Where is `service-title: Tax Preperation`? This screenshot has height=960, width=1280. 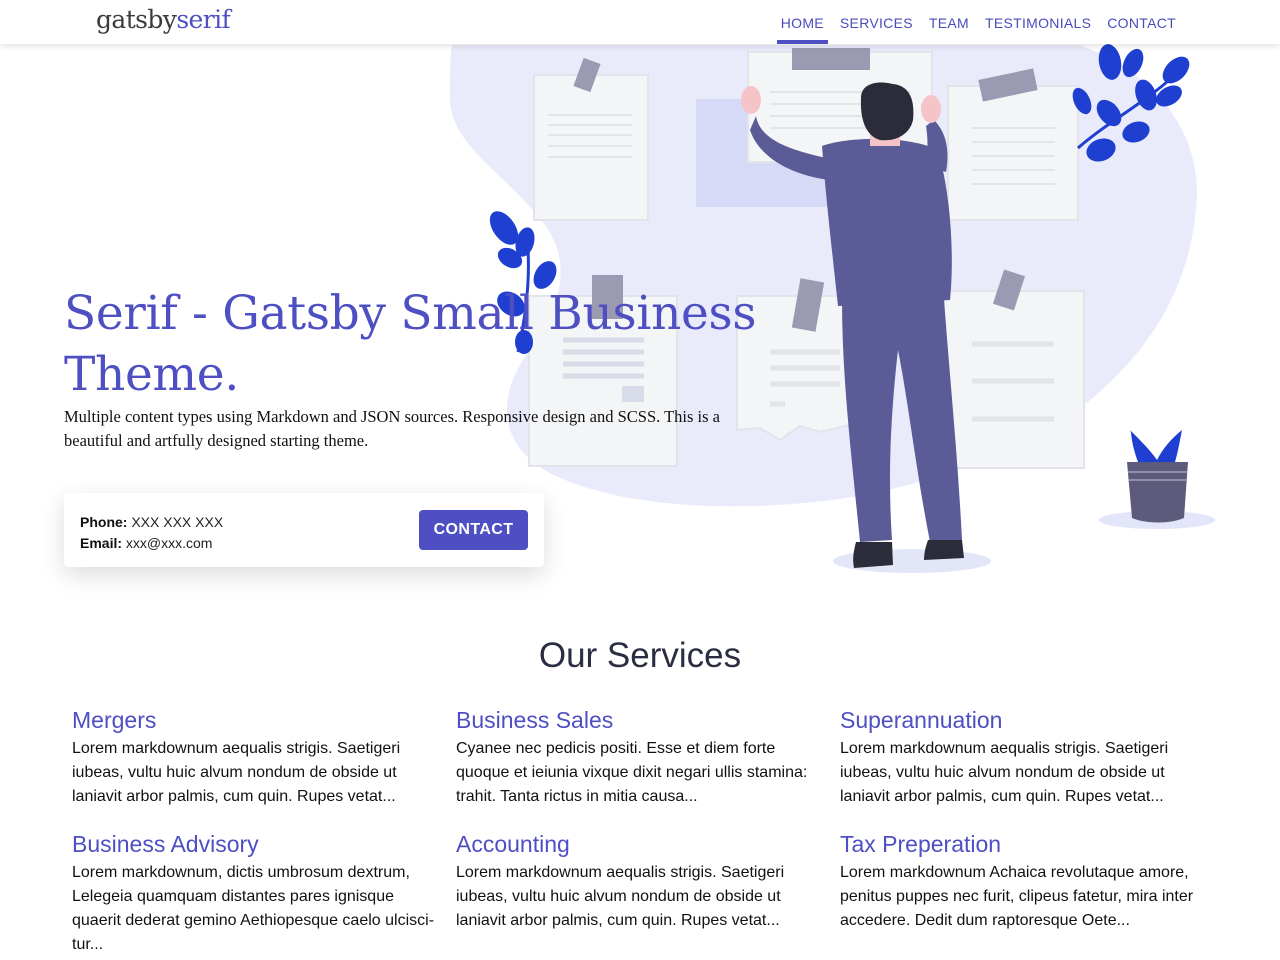
service-title: Tax Preperation is located at coordinates (1025, 844).